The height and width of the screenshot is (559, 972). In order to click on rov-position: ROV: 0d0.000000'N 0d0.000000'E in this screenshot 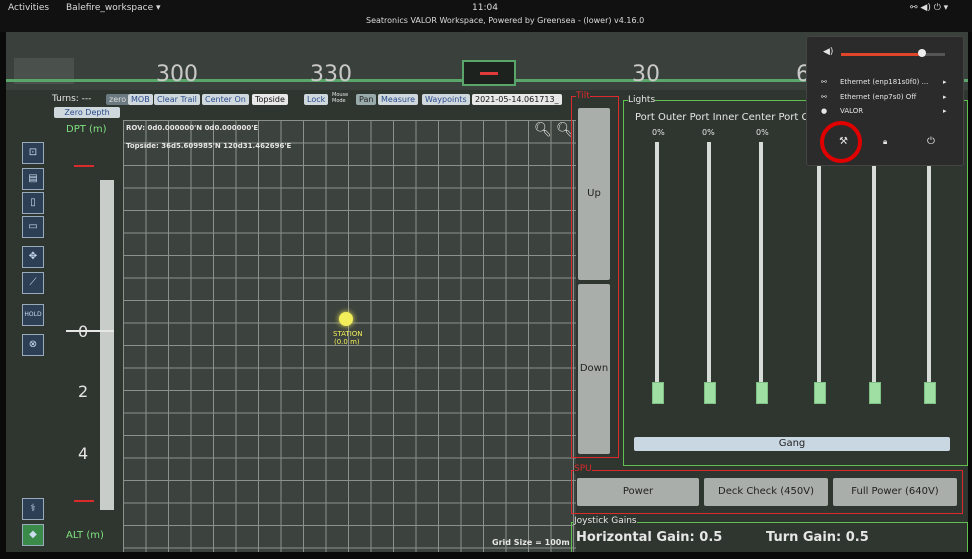, I will do `click(192, 128)`.